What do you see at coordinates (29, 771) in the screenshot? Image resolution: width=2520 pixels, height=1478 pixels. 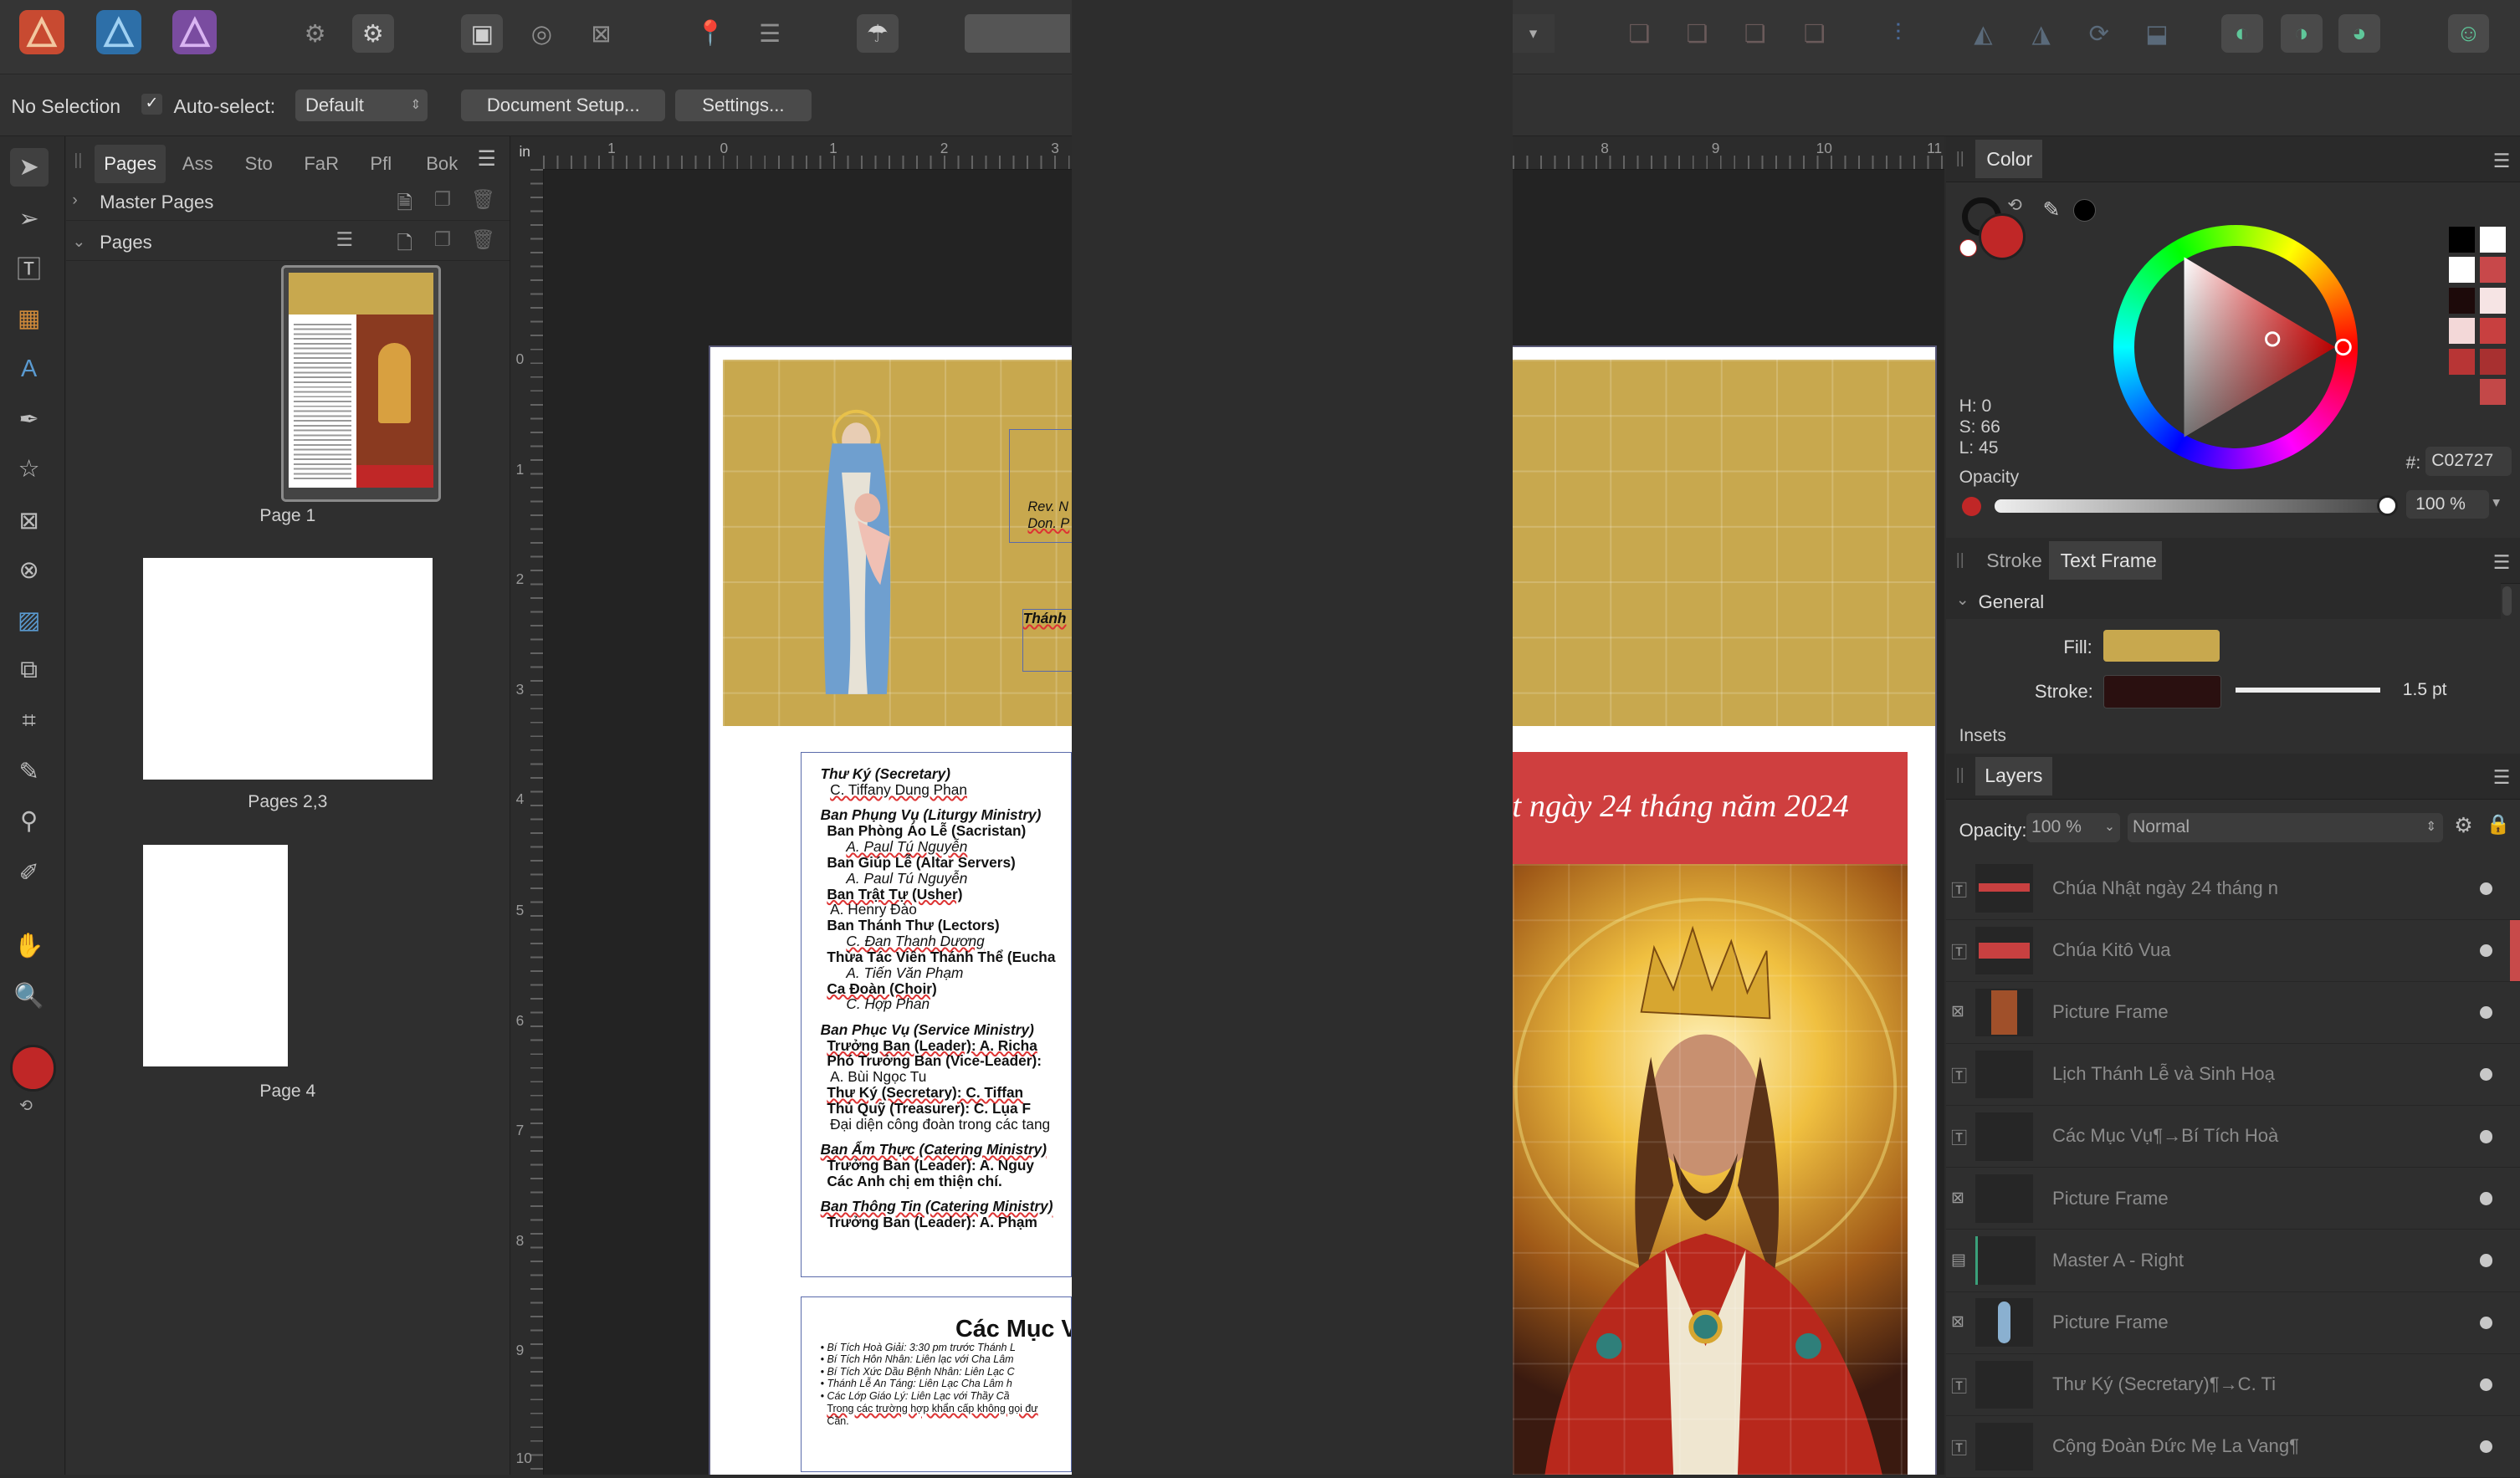 I see `fill-tool-icon: ✎` at bounding box center [29, 771].